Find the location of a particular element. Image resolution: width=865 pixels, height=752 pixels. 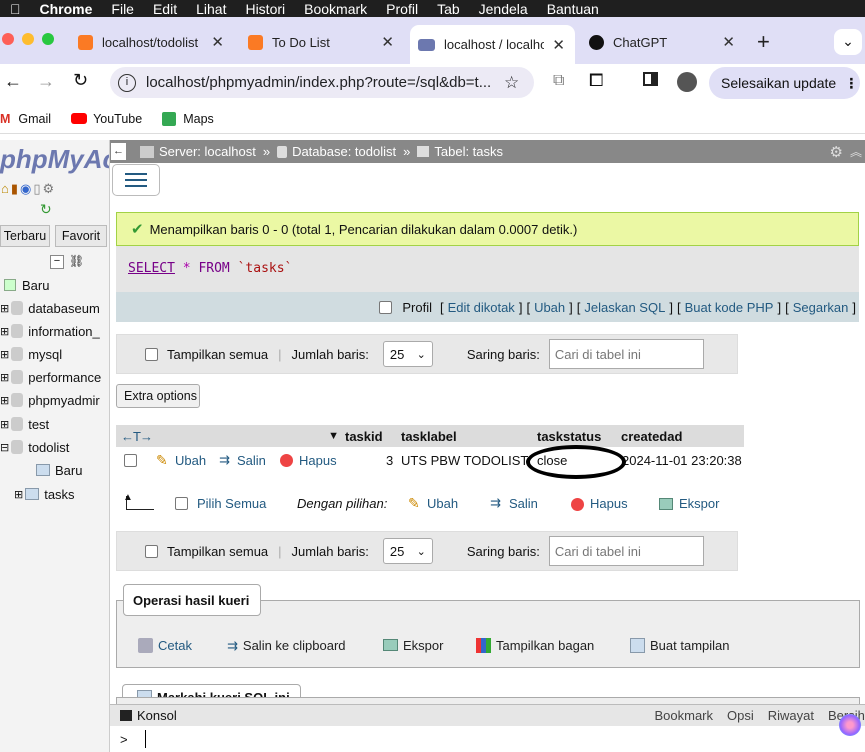

op-export: Ekspor is located at coordinates (411, 645).